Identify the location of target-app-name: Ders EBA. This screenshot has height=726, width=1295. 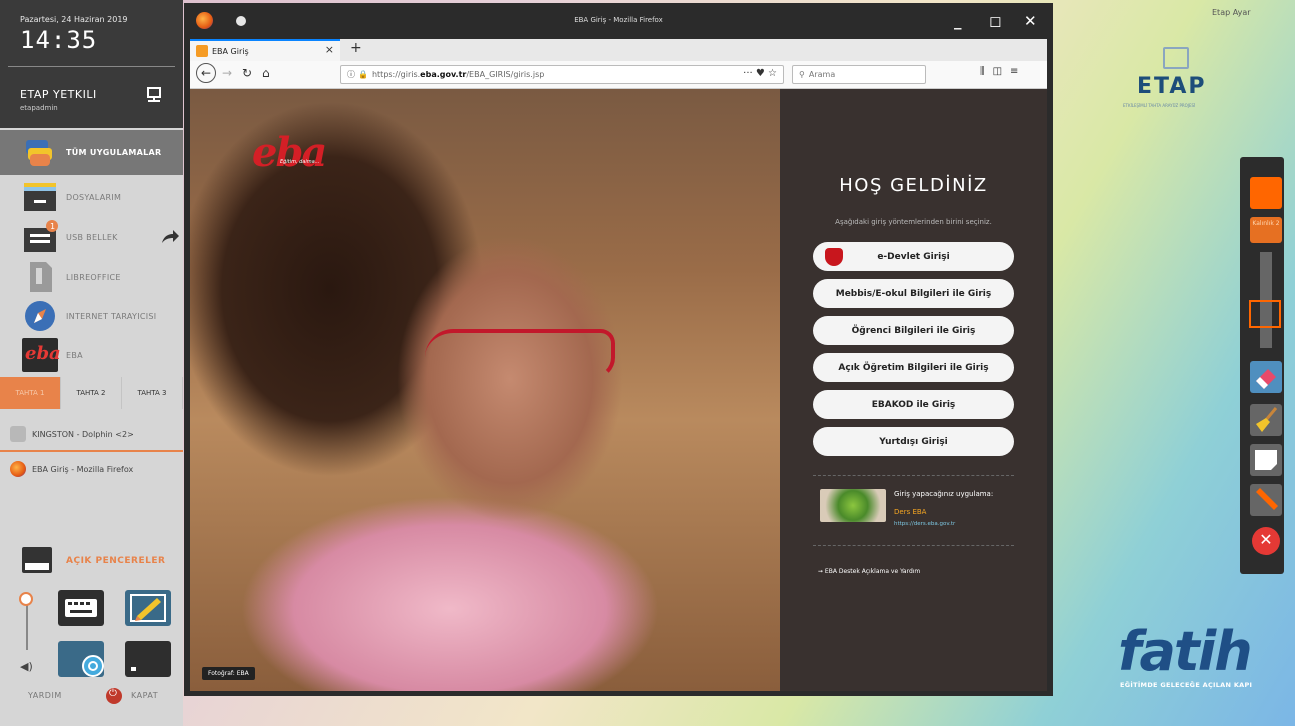
(910, 512).